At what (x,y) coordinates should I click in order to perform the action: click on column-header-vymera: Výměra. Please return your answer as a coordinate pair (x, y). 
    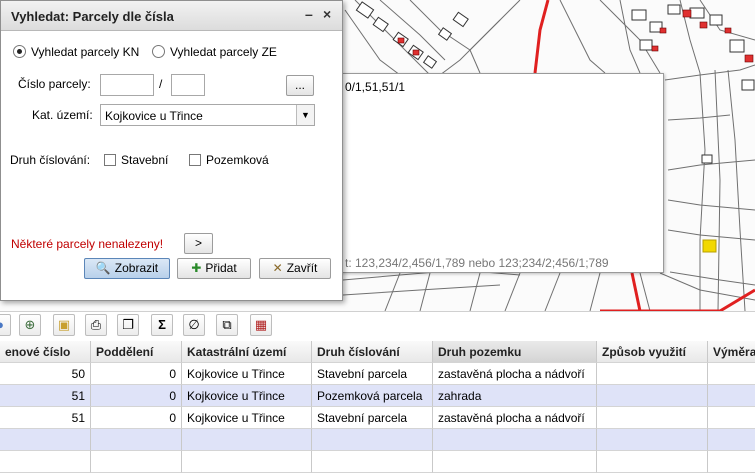
    Looking at the image, I should click on (731, 352).